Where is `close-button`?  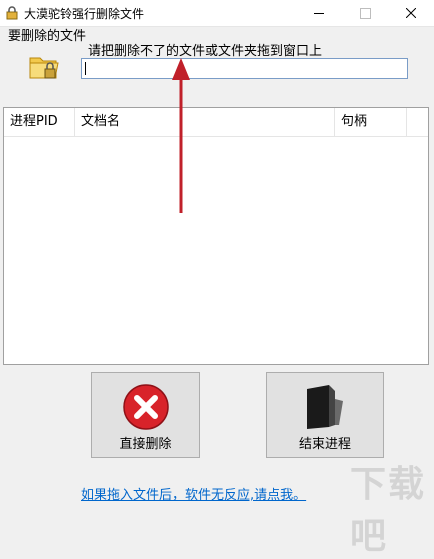
close-button is located at coordinates (411, 13).